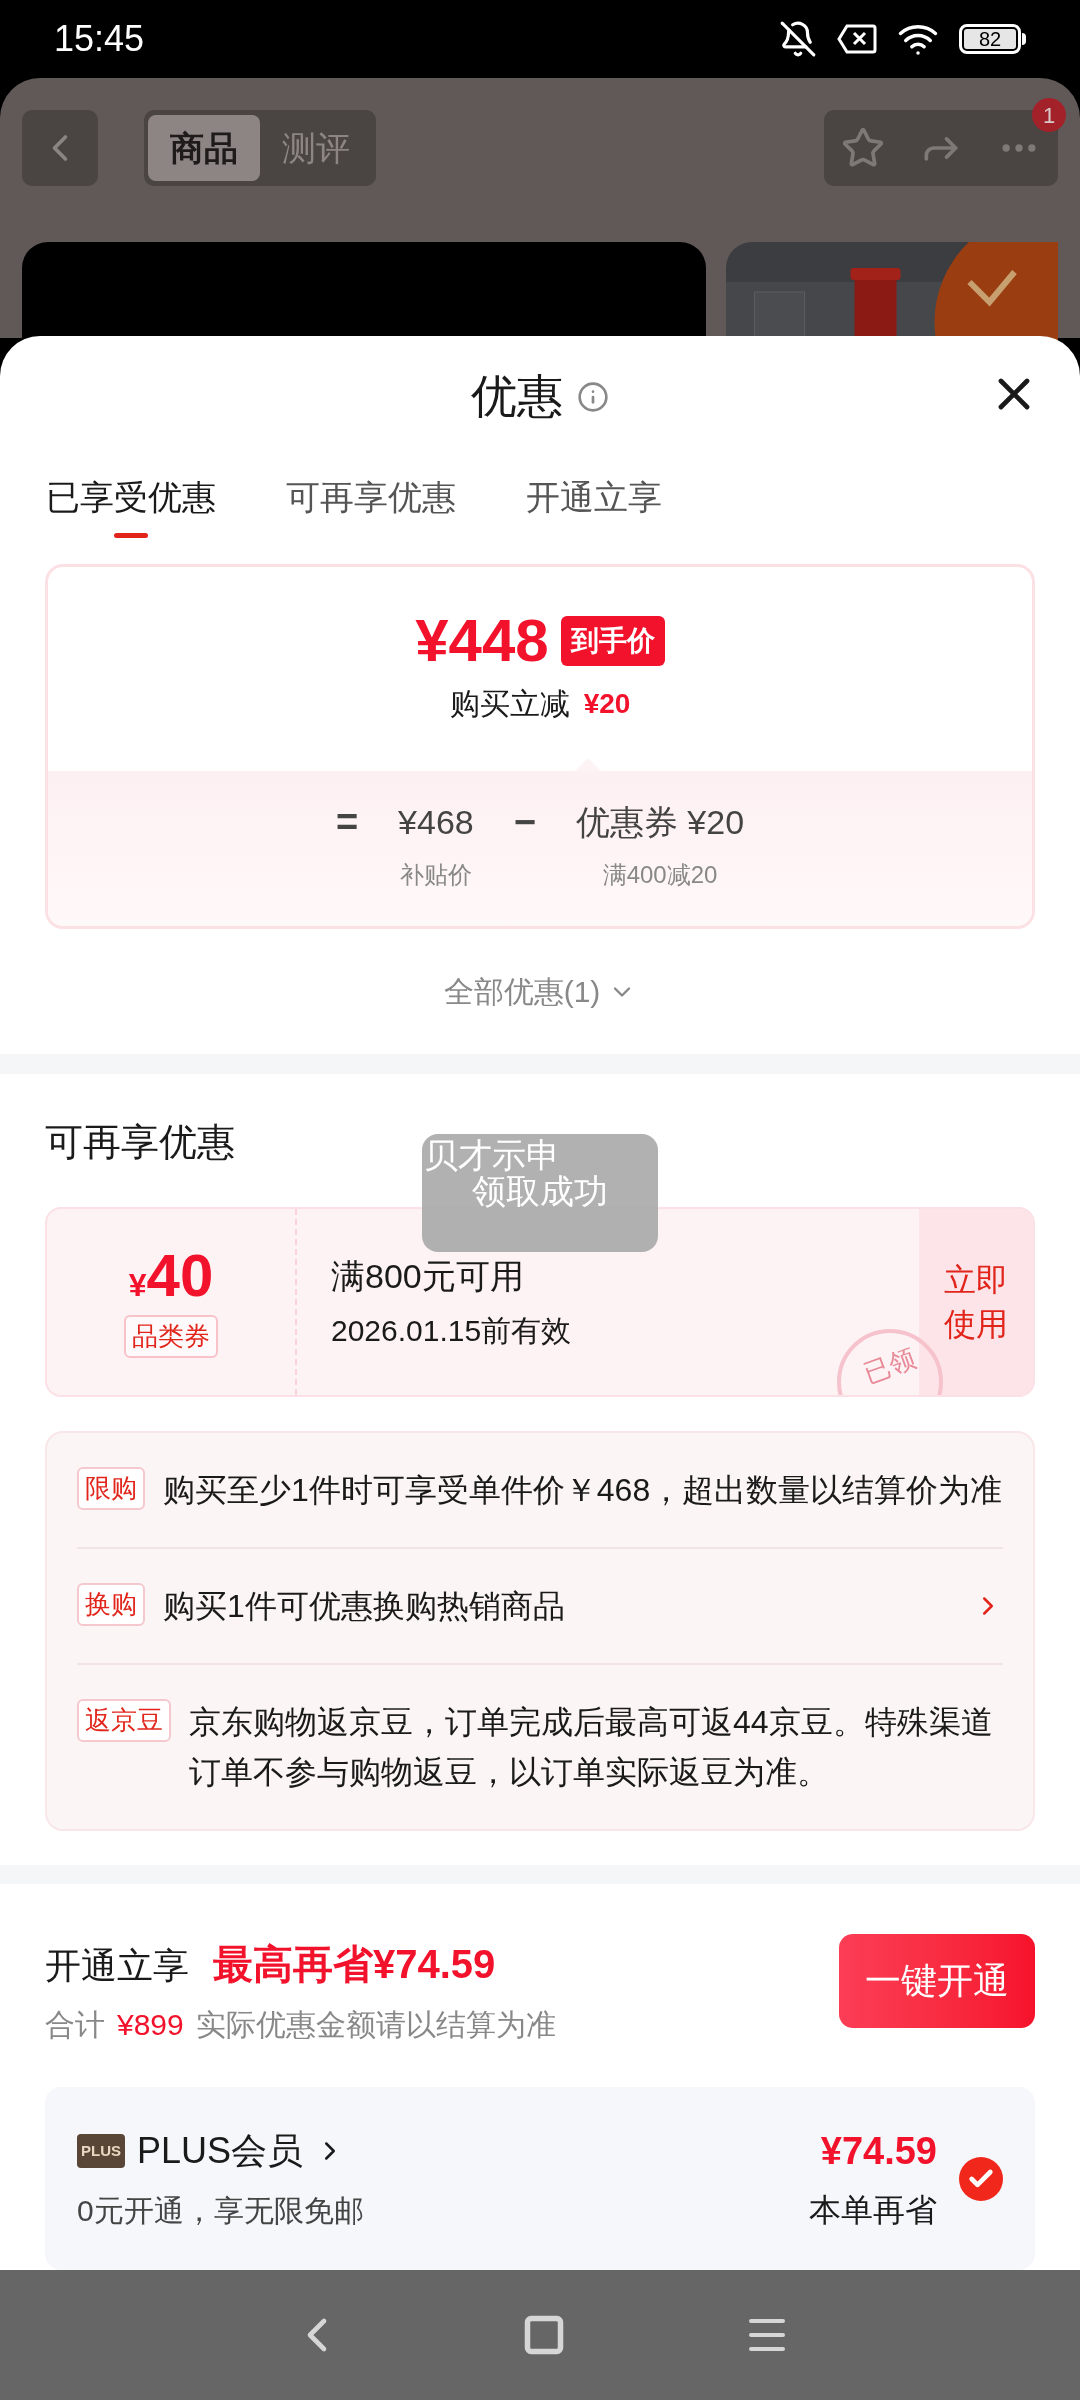  What do you see at coordinates (436, 822) in the screenshot?
I see `equation-value: ¥468` at bounding box center [436, 822].